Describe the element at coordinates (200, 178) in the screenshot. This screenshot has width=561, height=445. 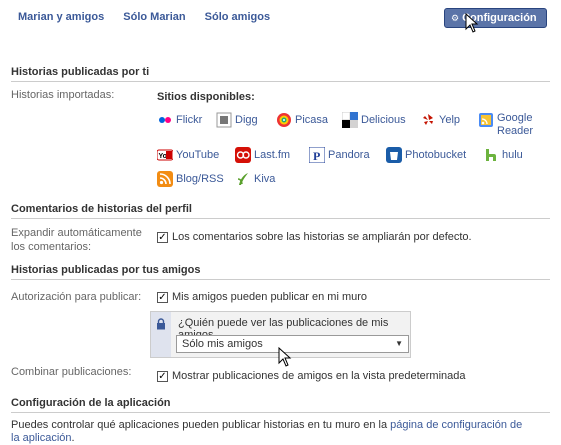
I see `site-blog-rss-label: Blog/RSS` at that location.